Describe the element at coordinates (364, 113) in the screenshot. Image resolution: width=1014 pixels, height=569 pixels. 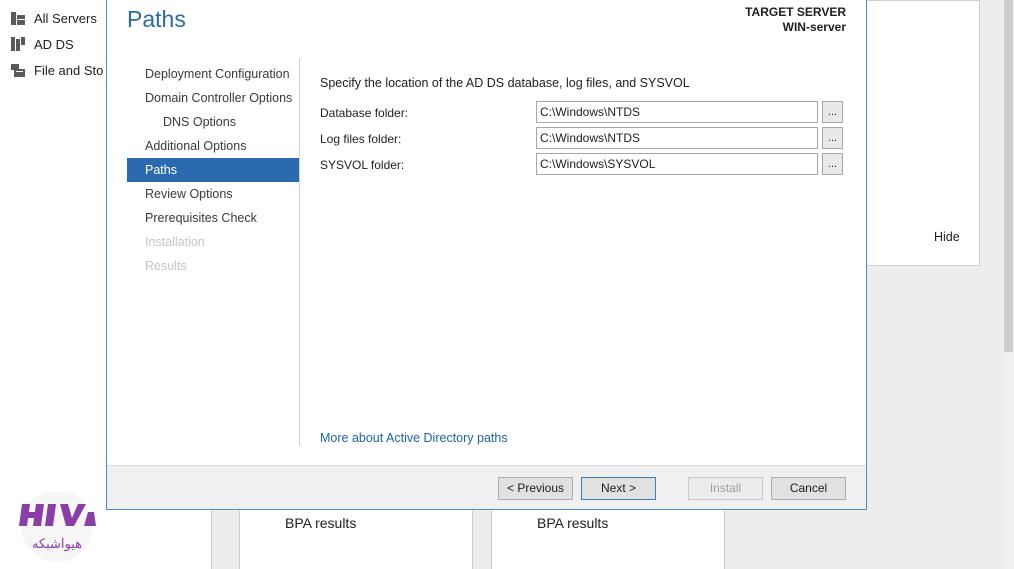
I see `database-folder-label: Database folder:` at that location.